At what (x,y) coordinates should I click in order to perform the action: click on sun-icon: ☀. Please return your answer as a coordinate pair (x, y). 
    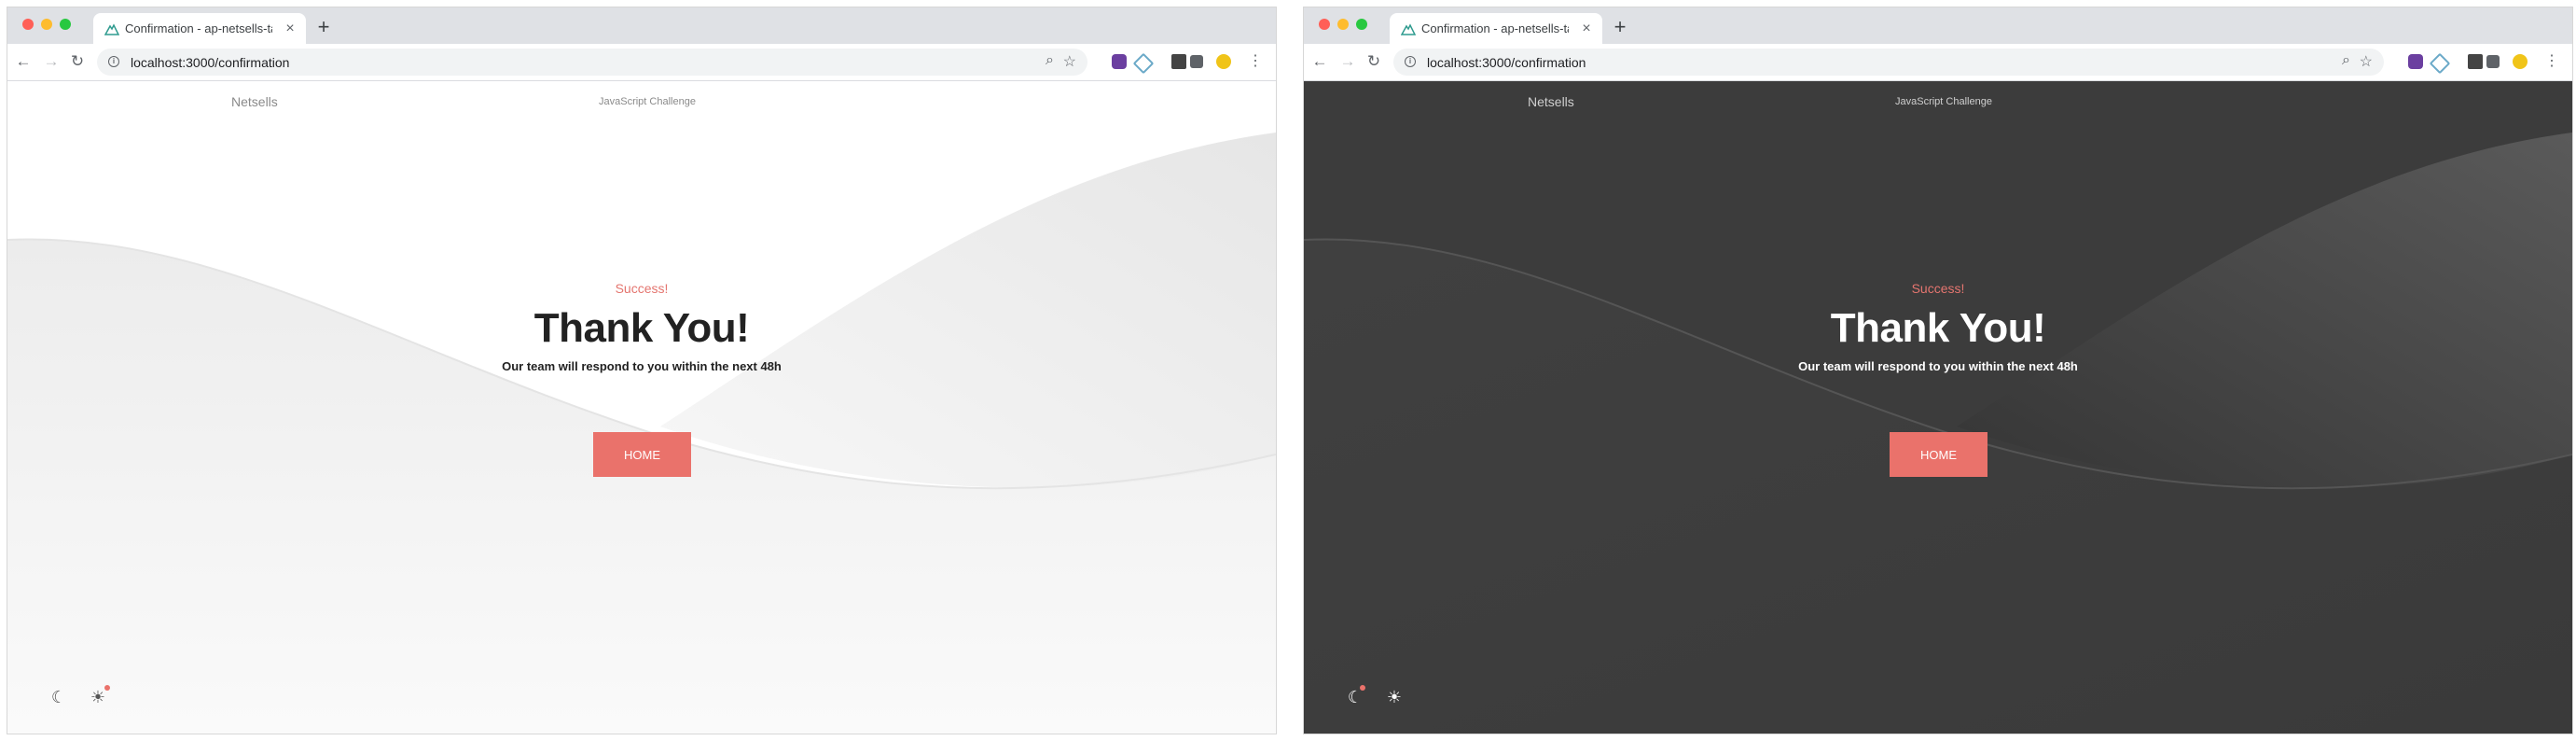
    Looking at the image, I should click on (1394, 697).